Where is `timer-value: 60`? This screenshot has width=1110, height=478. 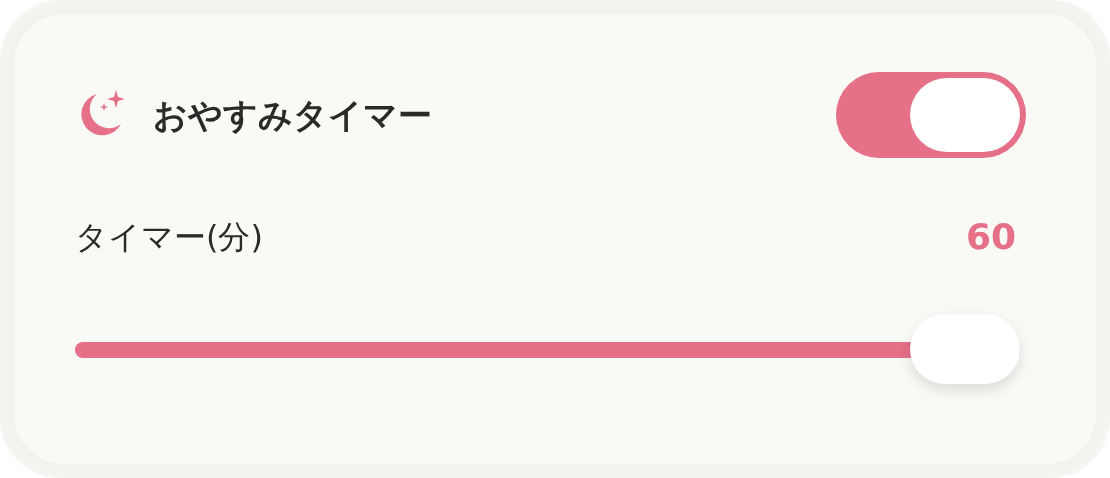 timer-value: 60 is located at coordinates (990, 237).